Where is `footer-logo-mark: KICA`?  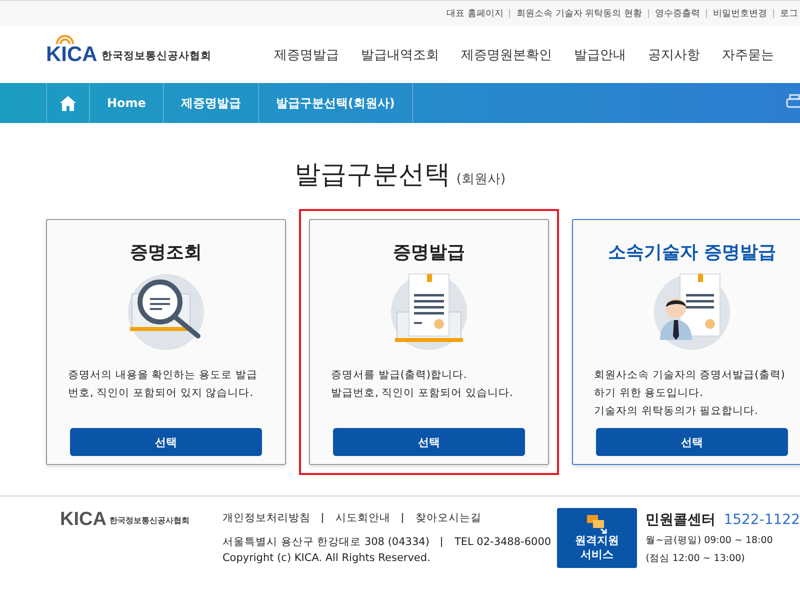
footer-logo-mark: KICA is located at coordinates (83, 520).